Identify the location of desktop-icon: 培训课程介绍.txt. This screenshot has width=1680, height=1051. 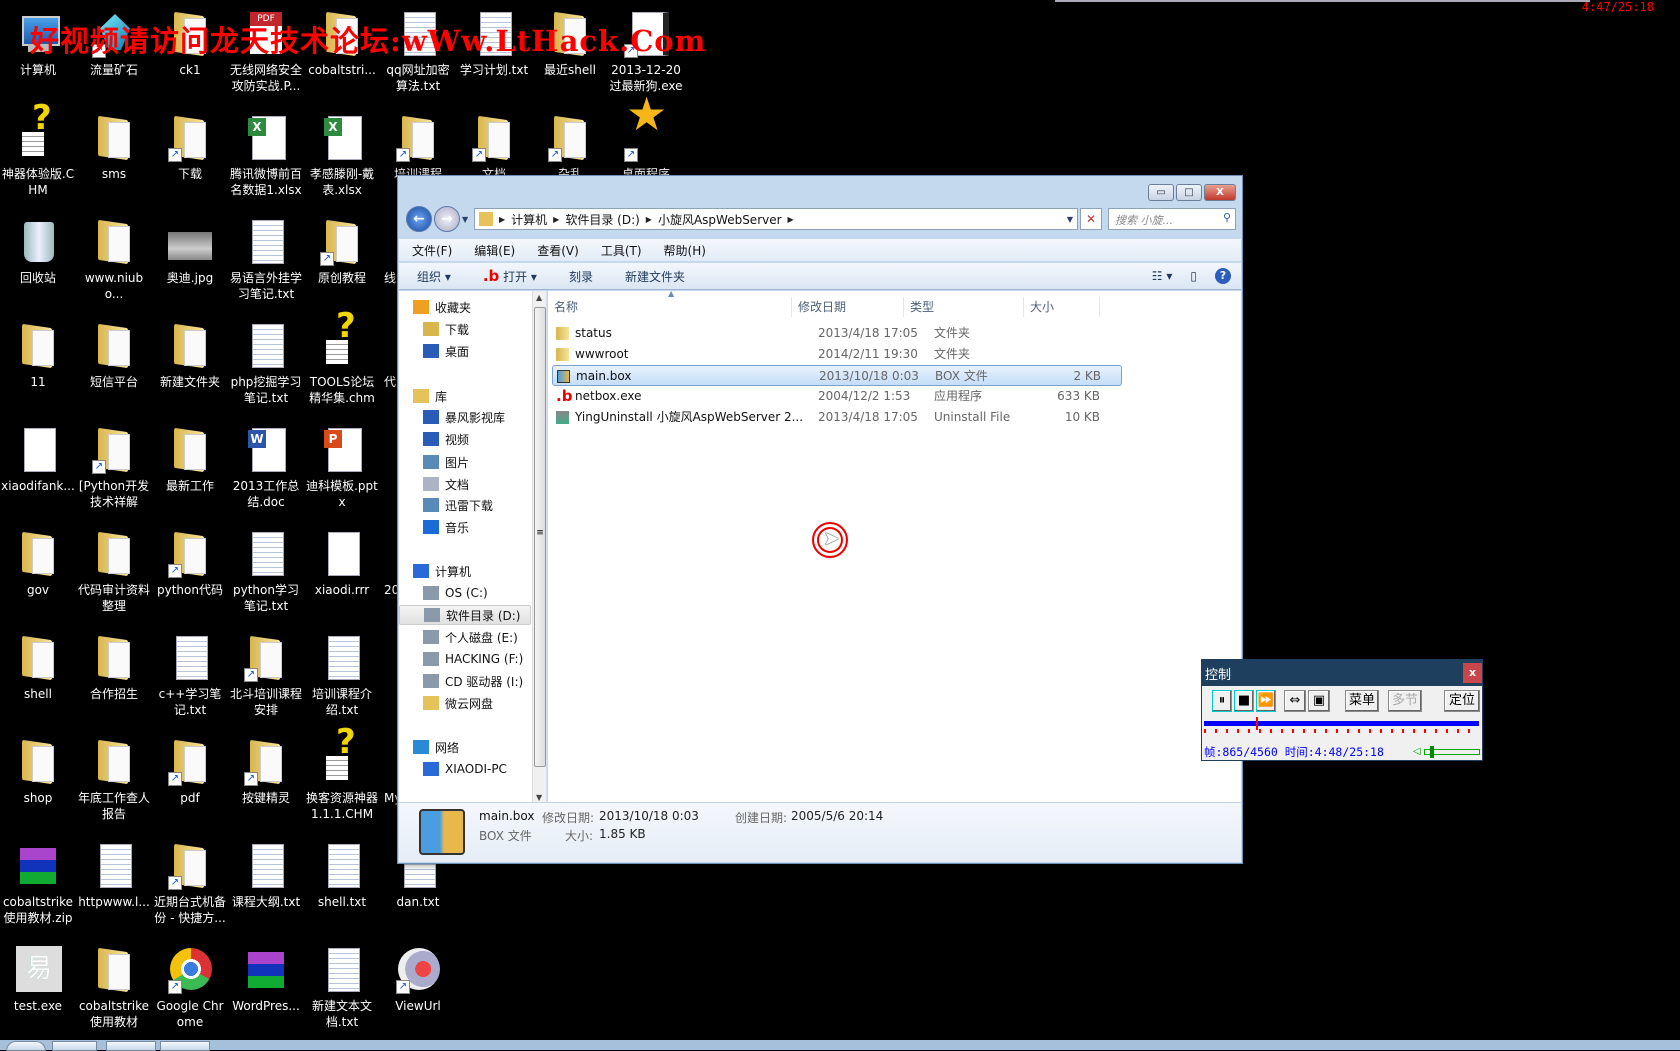
(342, 680).